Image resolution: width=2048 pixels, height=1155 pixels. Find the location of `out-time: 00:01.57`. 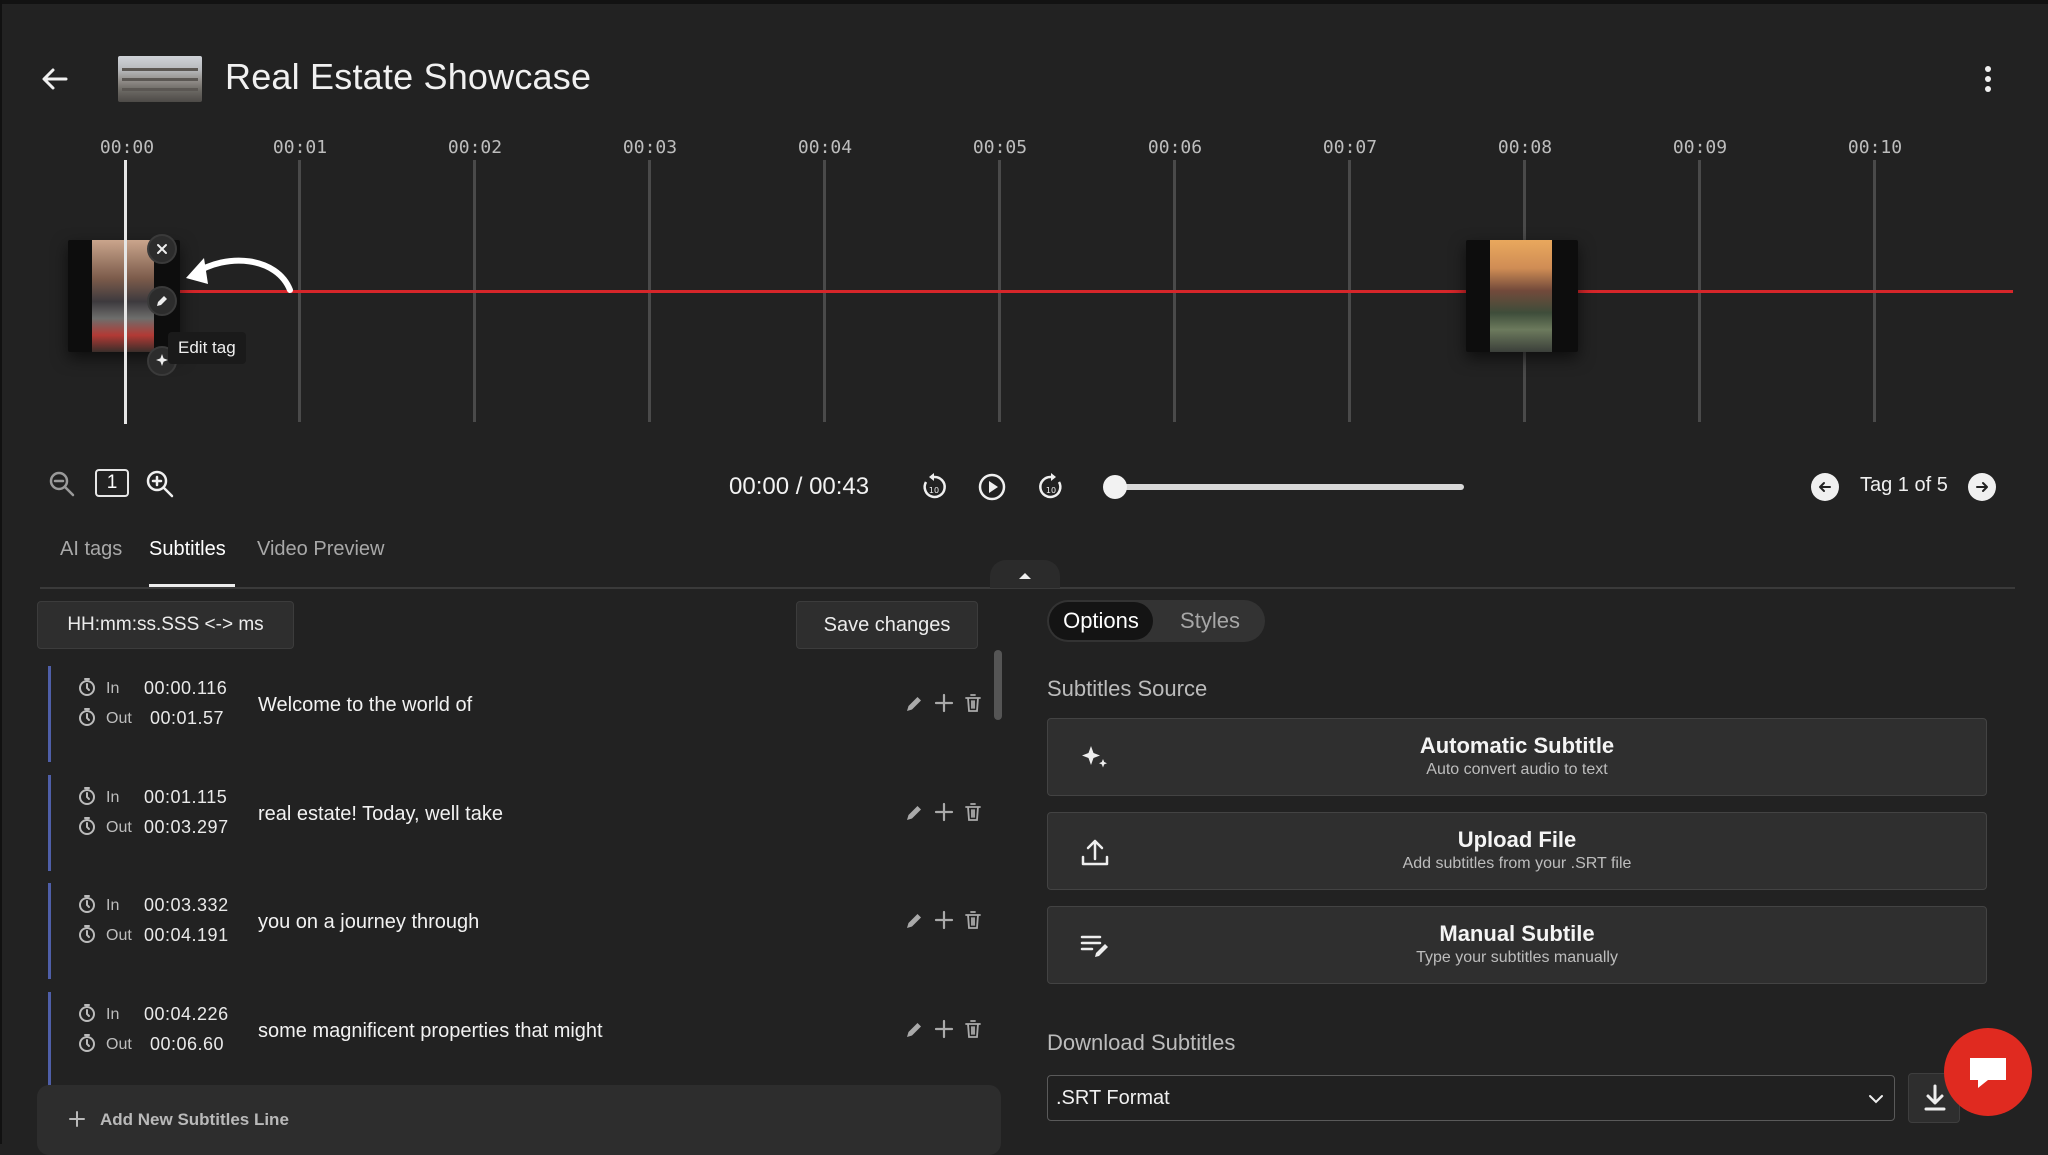

out-time: 00:01.57 is located at coordinates (187, 718).